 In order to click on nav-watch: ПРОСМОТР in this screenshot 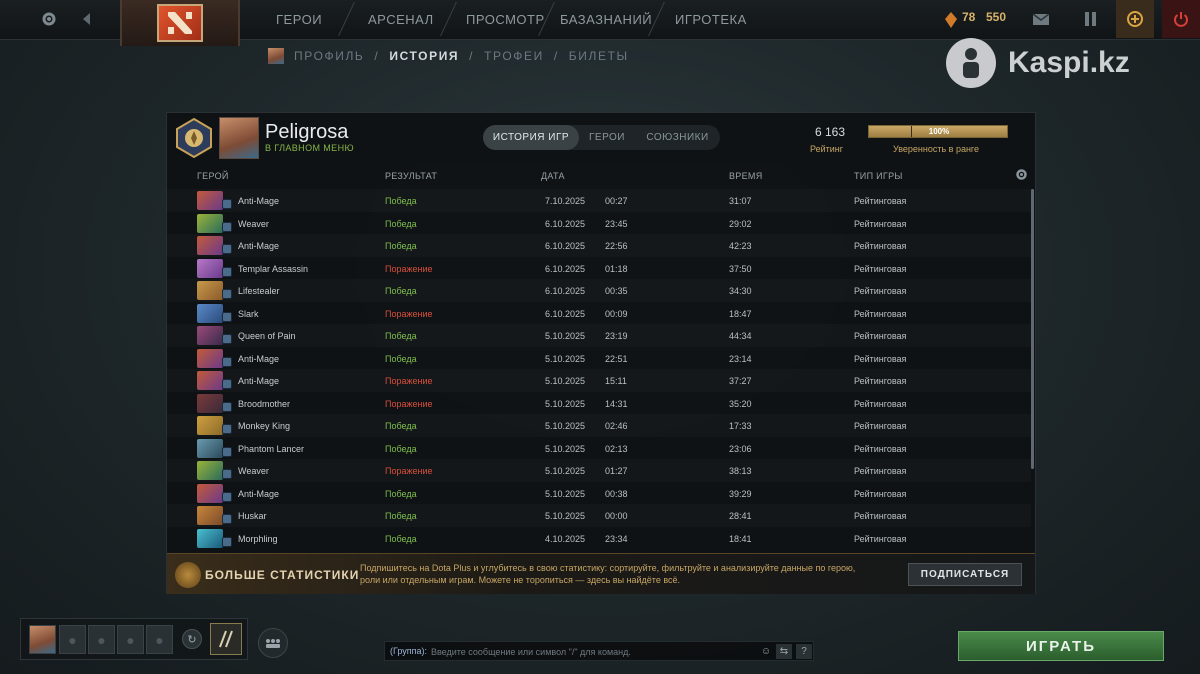, I will do `click(505, 19)`.